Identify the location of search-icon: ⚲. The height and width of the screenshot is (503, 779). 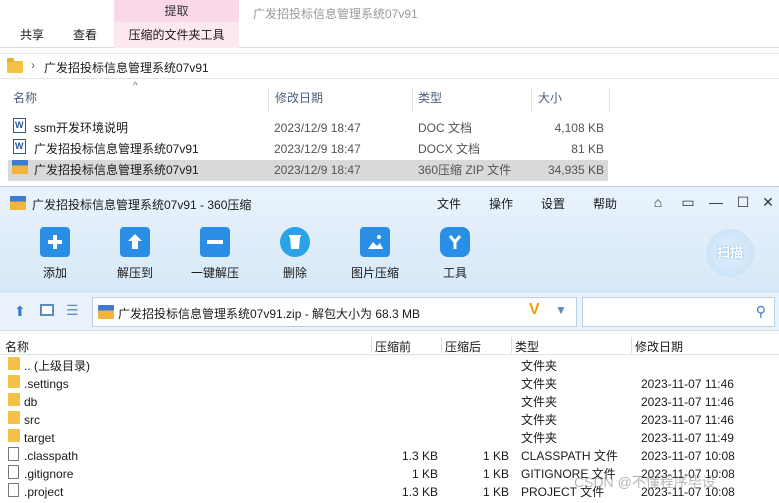
(761, 311).